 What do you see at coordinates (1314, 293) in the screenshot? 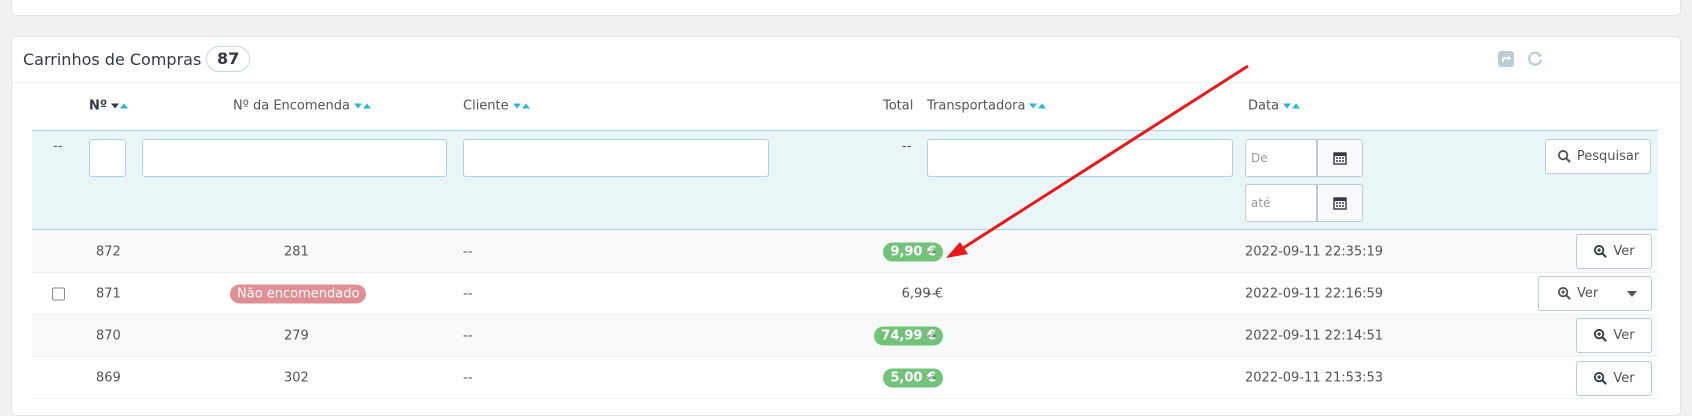
I see `row-date: 2022-09-11 22:16:59` at bounding box center [1314, 293].